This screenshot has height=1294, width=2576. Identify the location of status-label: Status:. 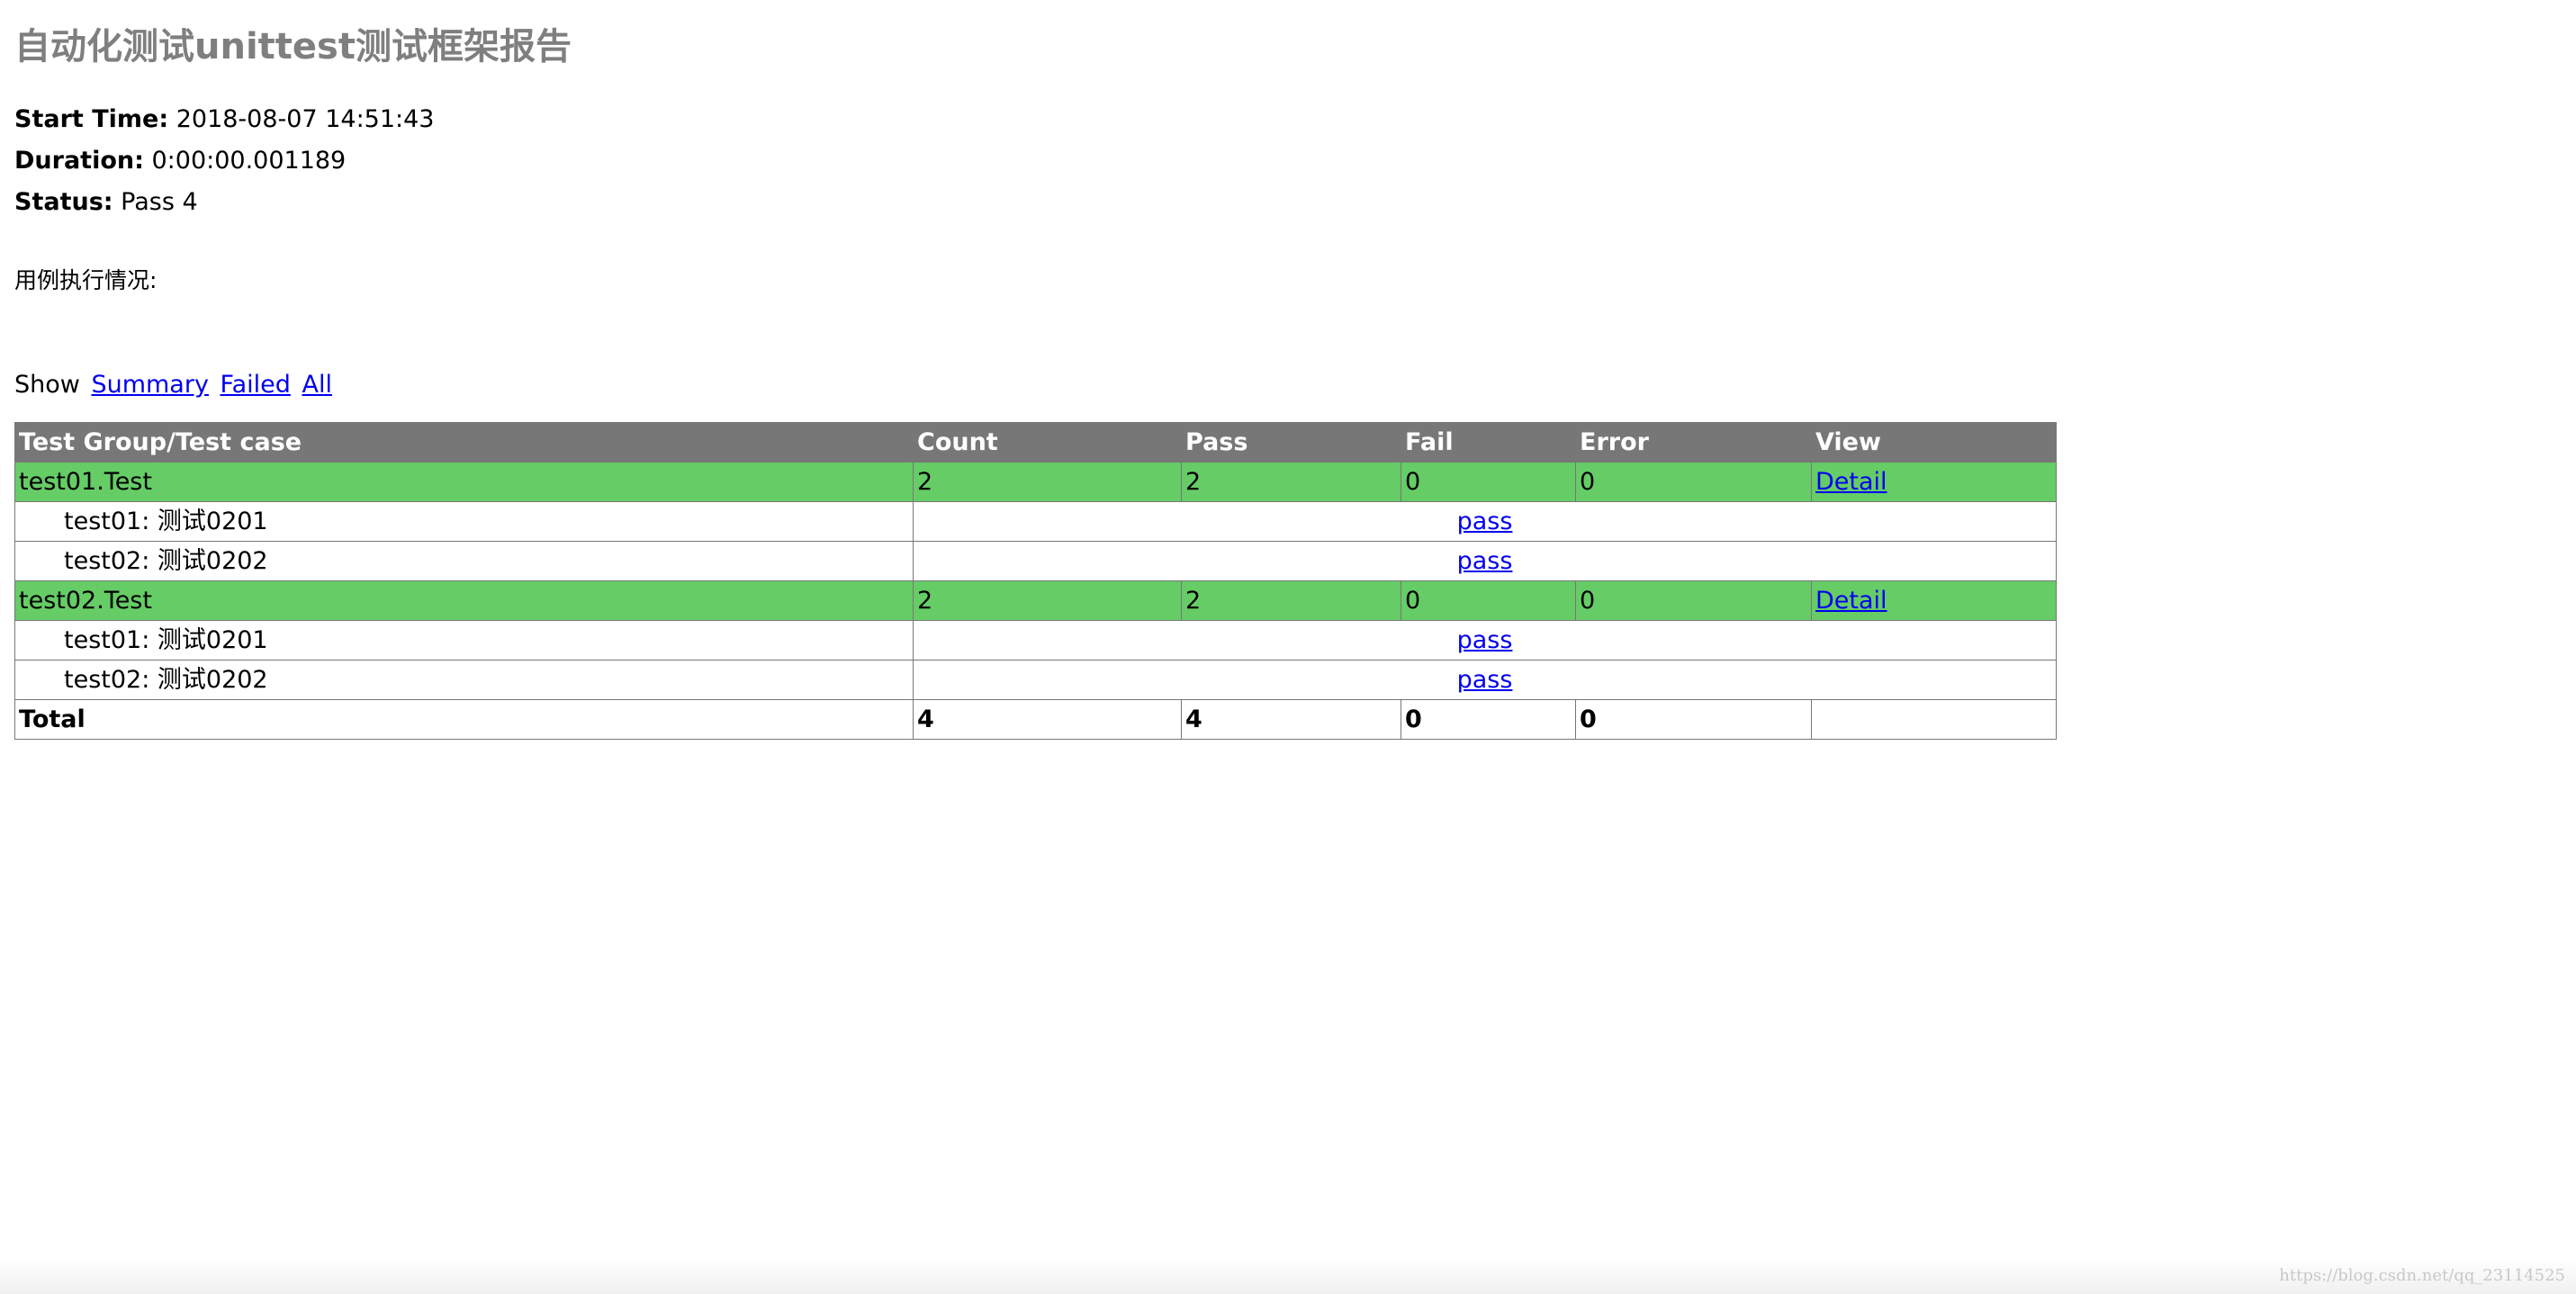
(63, 202).